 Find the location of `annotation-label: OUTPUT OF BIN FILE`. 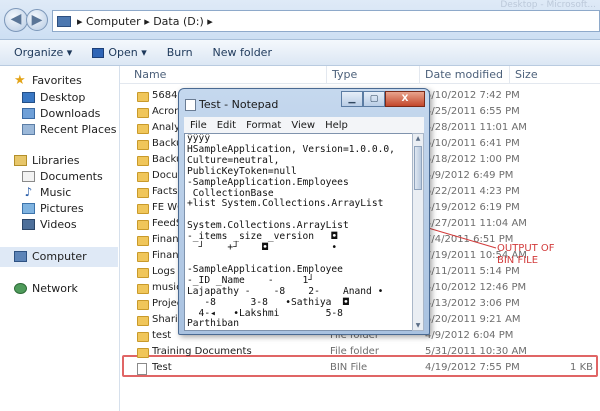

annotation-label: OUTPUT OF BIN FILE is located at coordinates (526, 255).